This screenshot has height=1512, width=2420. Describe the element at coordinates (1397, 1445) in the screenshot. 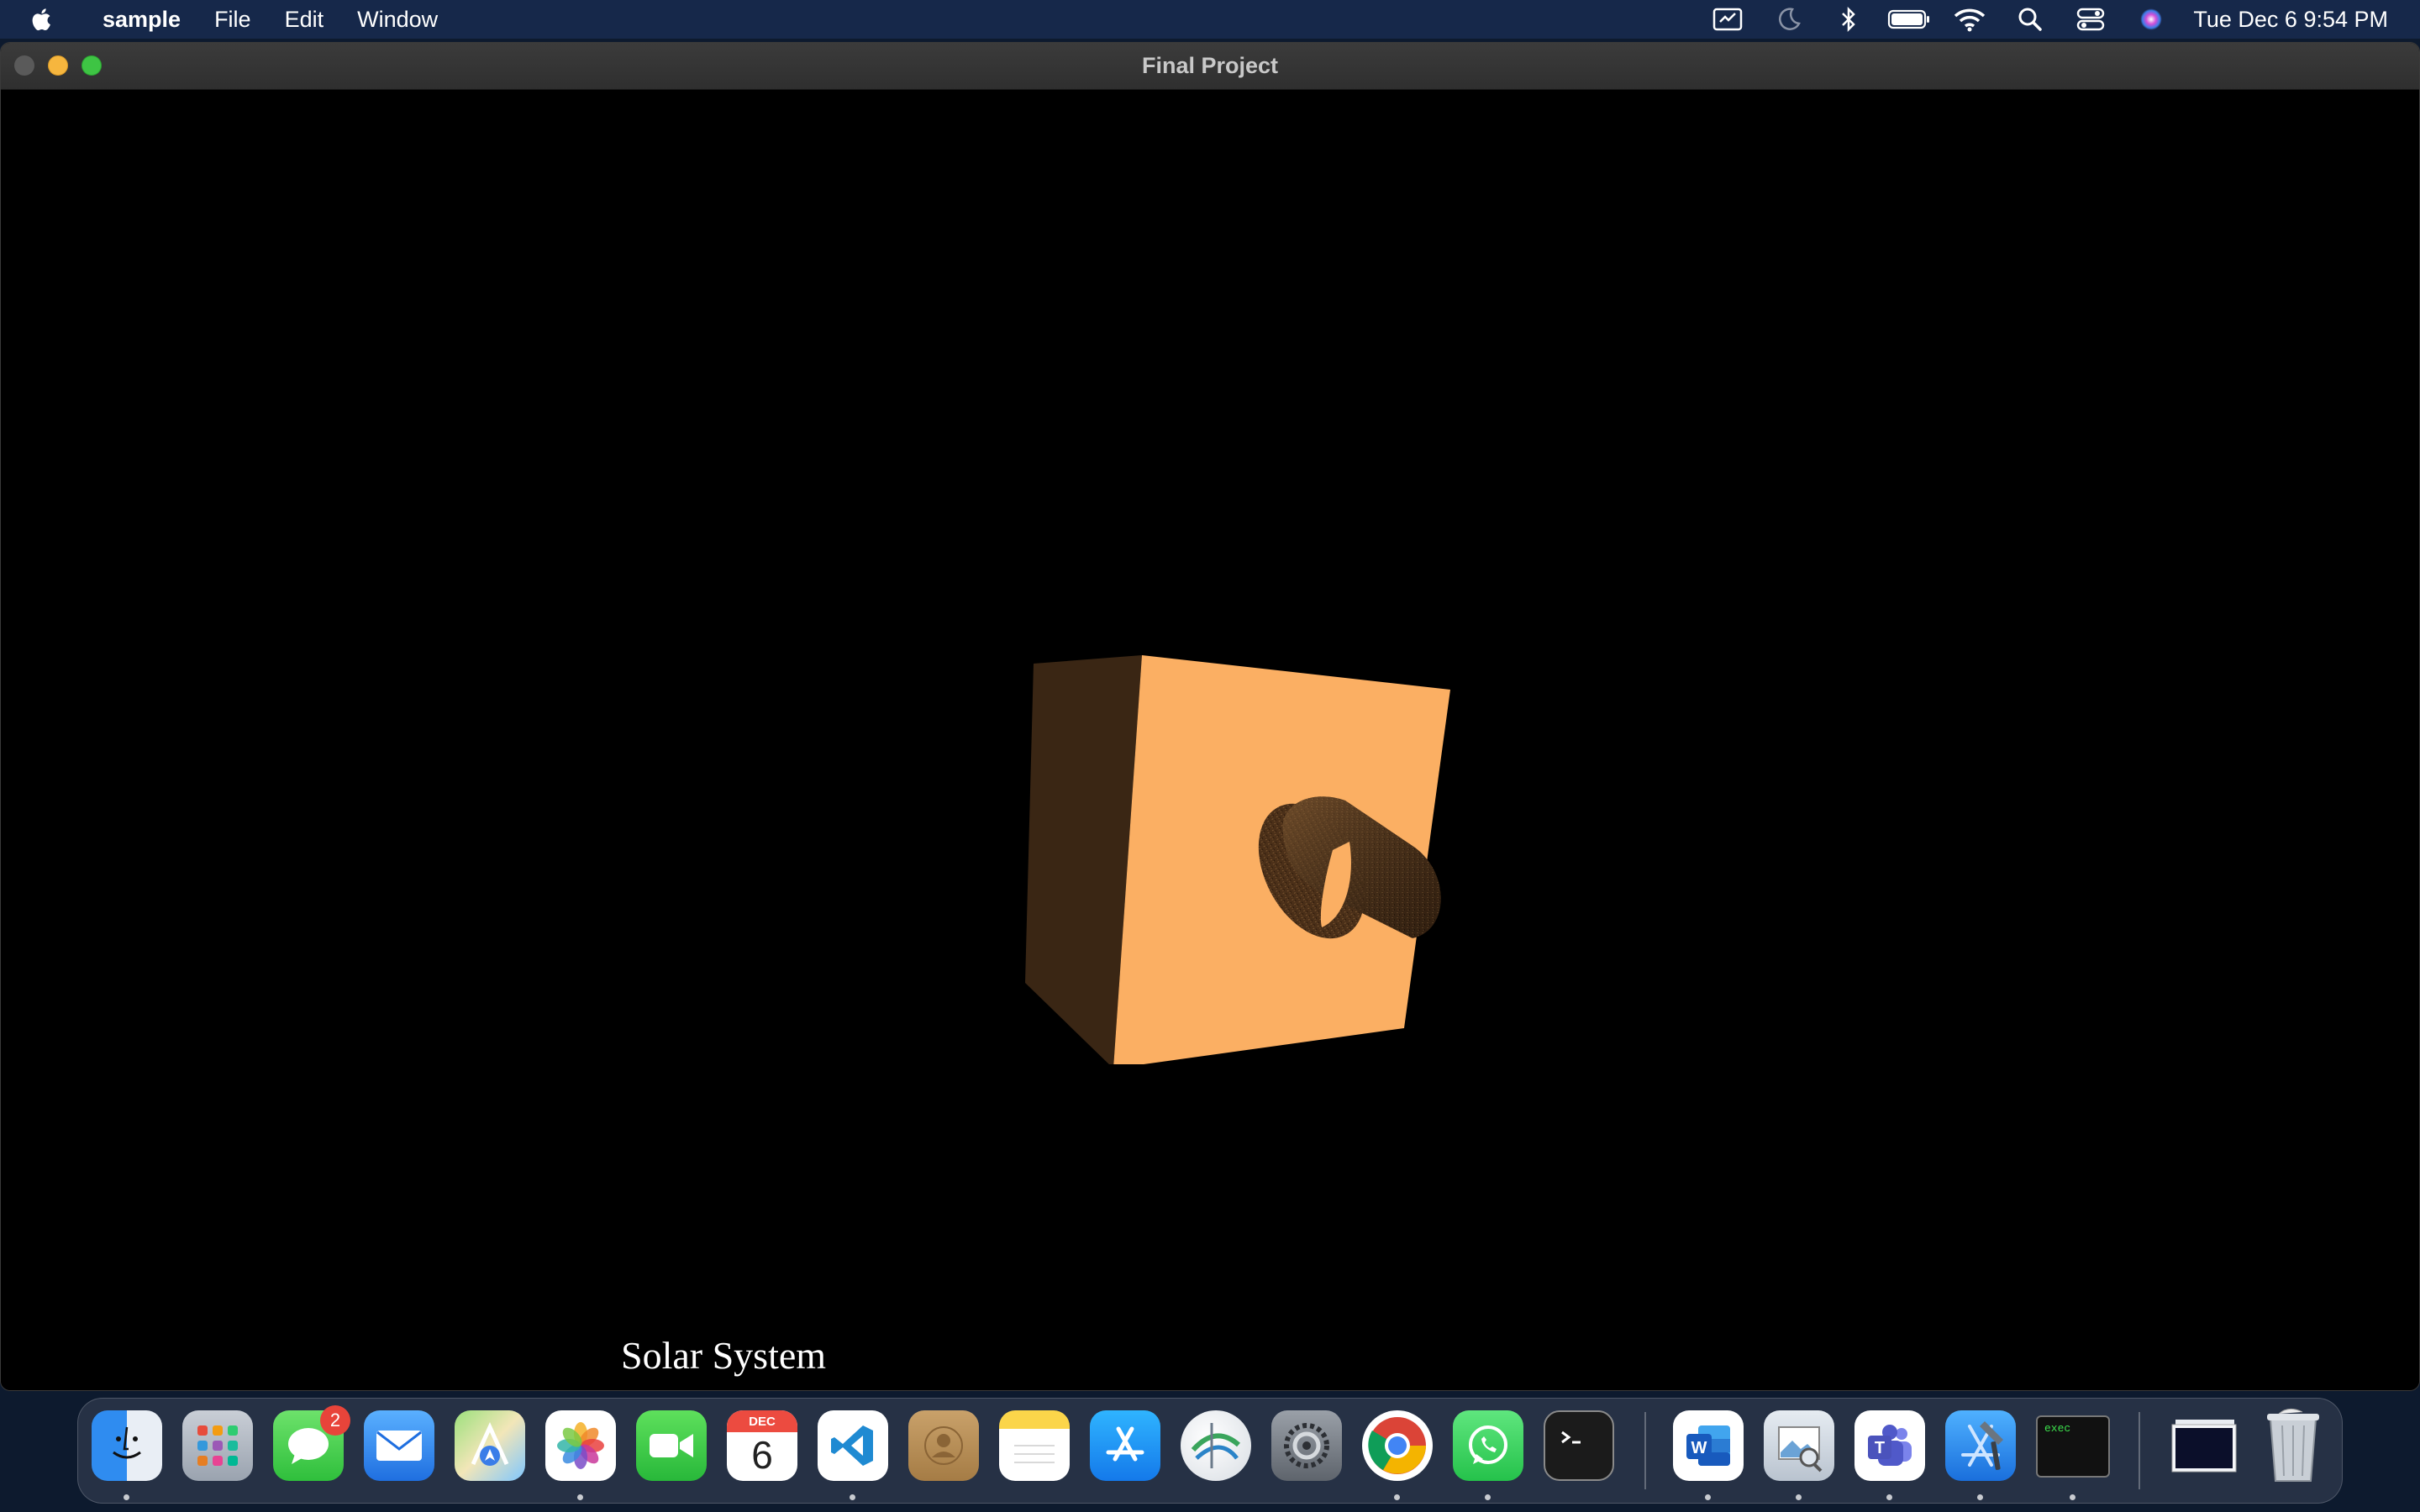

I see `chrome-icon` at that location.